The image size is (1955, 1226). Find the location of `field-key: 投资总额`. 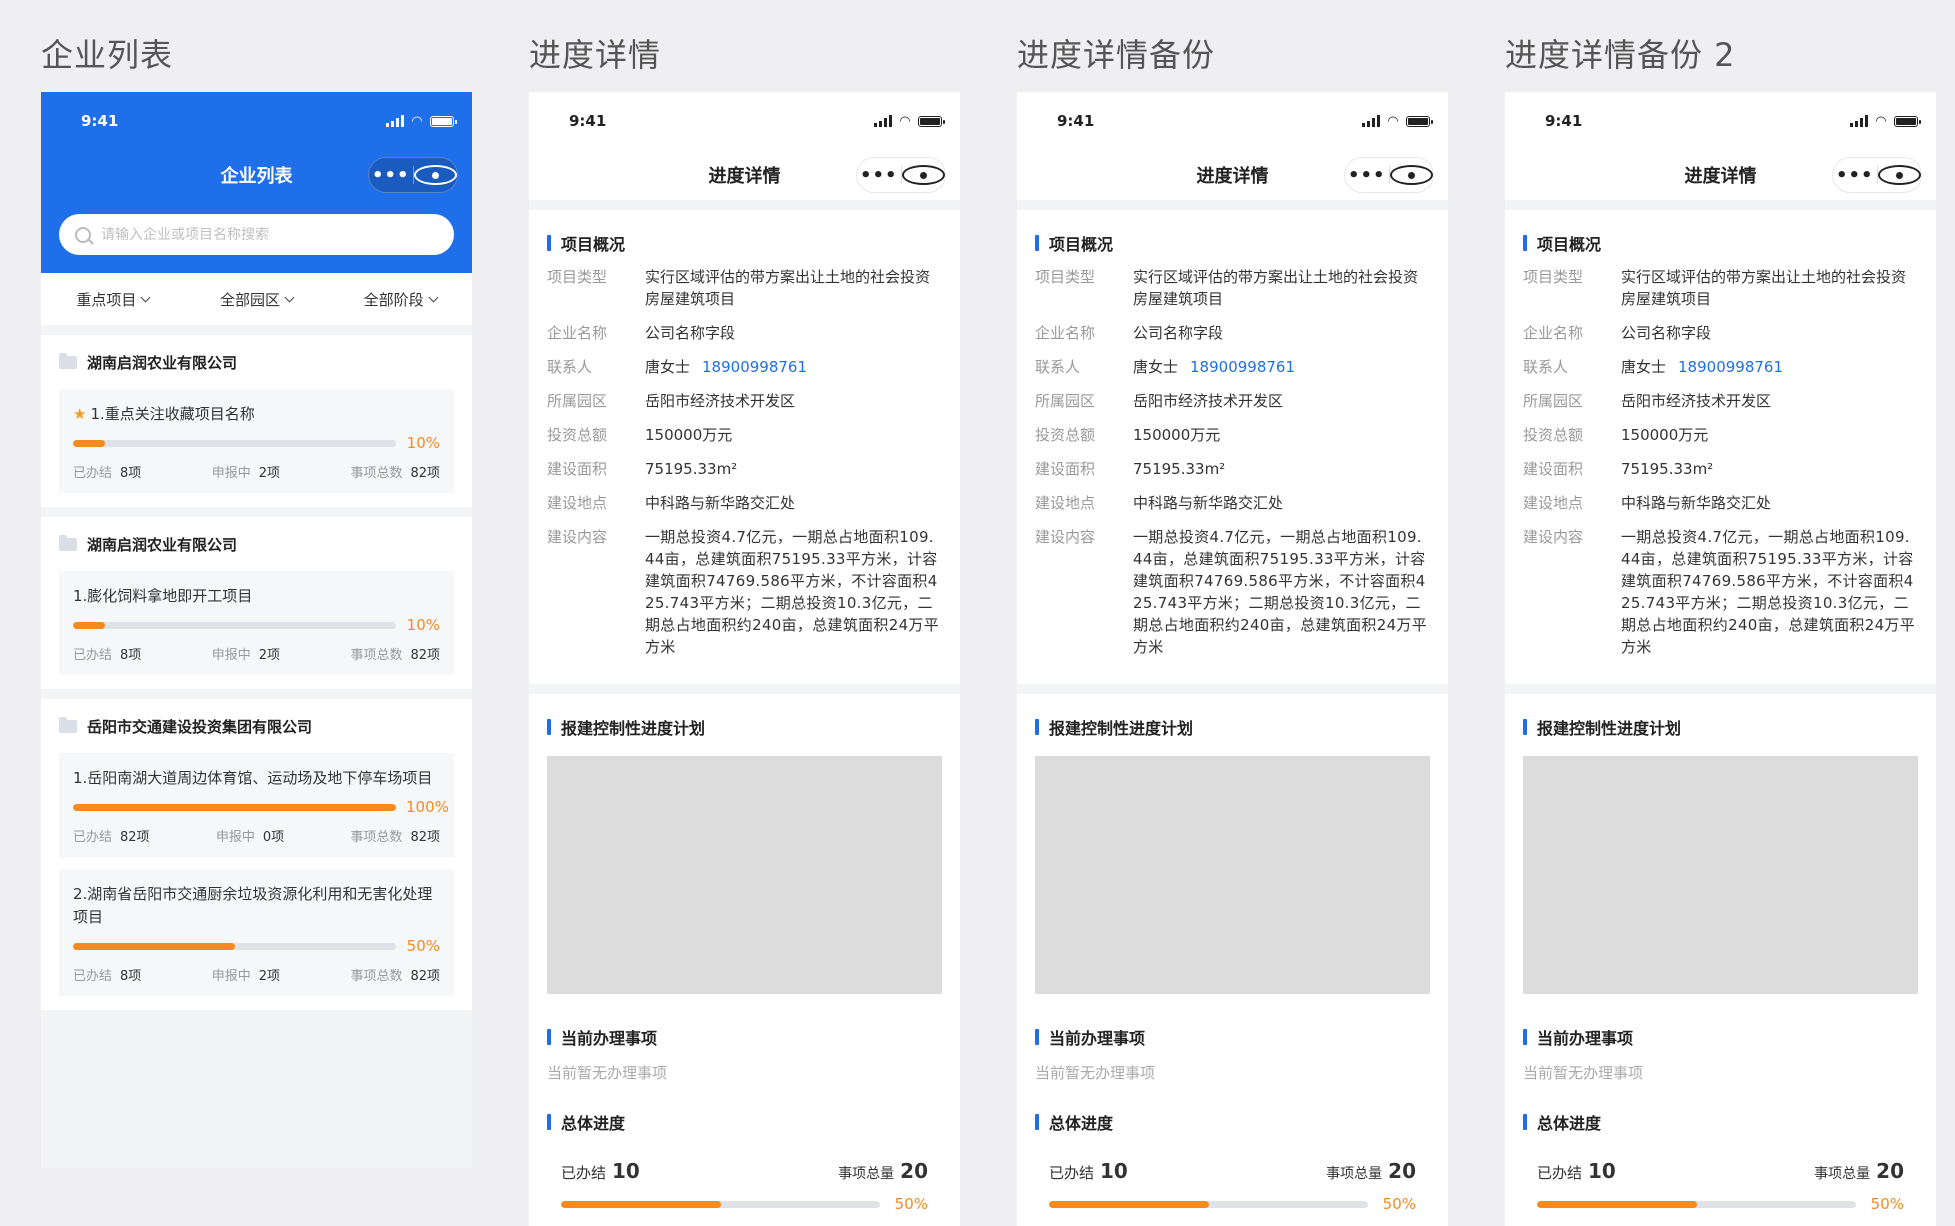

field-key: 投资总额 is located at coordinates (577, 435).